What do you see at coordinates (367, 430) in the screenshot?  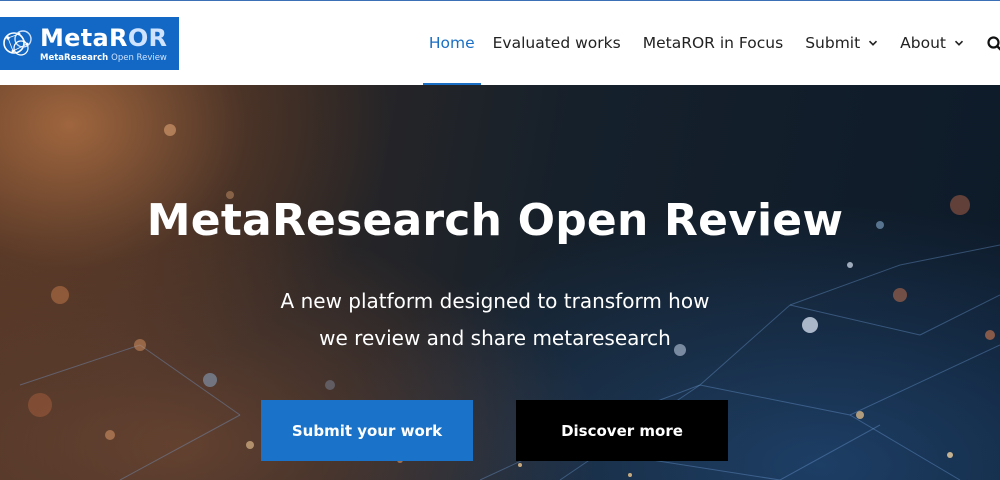 I see `submit-your-work-button: Submit your work` at bounding box center [367, 430].